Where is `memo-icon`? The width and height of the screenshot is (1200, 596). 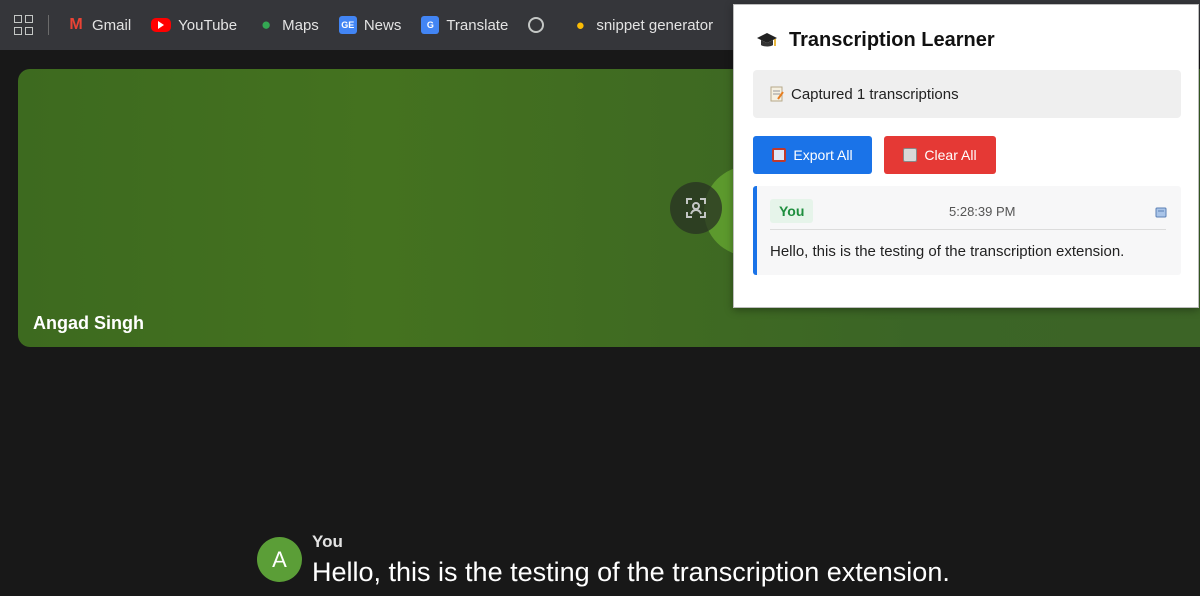
memo-icon is located at coordinates (777, 94).